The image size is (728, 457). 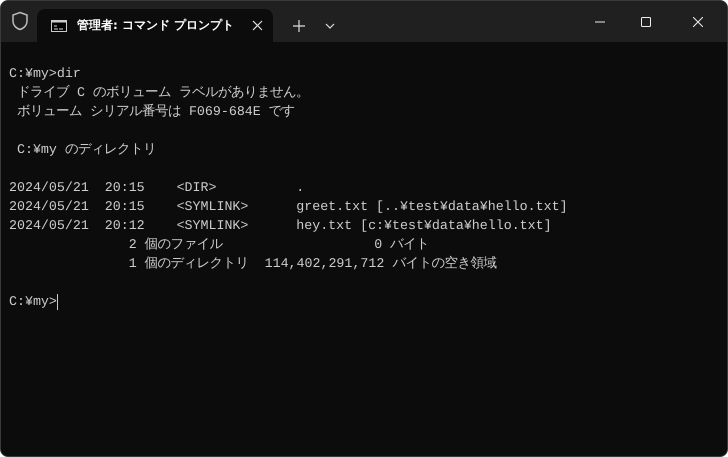 I want to click on shield-icon, so click(x=20, y=21).